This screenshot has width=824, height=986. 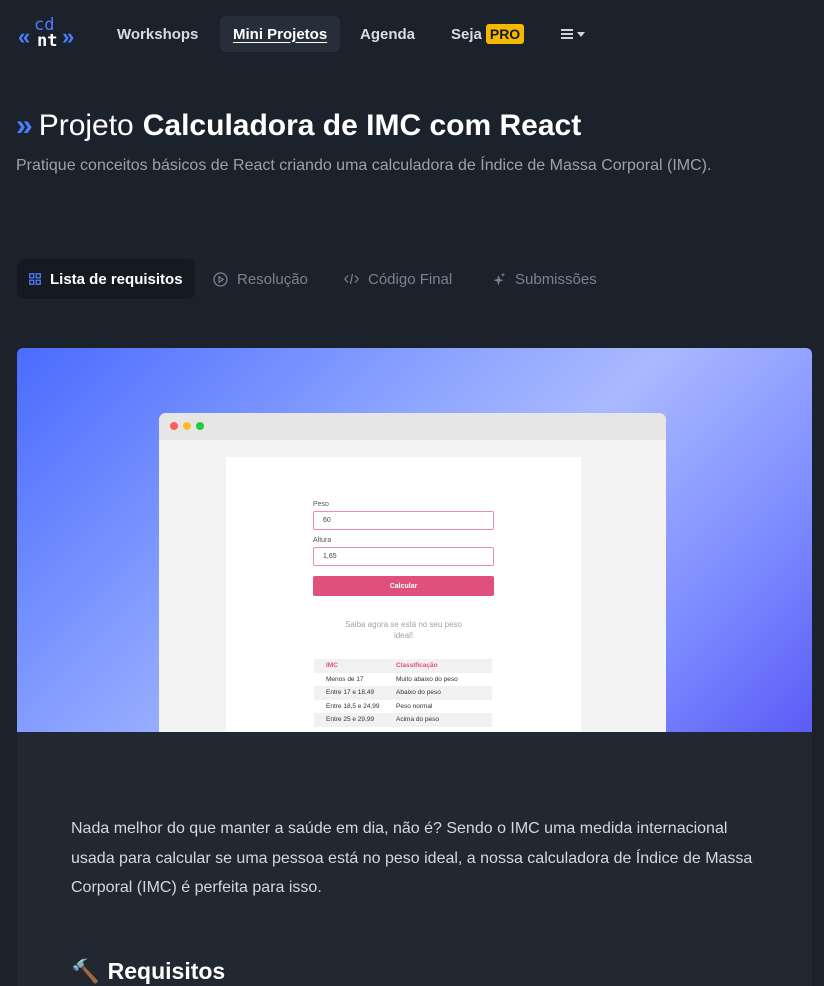 I want to click on table-row: Entre 18,5 e 24,99 Peso normal, so click(x=403, y=707).